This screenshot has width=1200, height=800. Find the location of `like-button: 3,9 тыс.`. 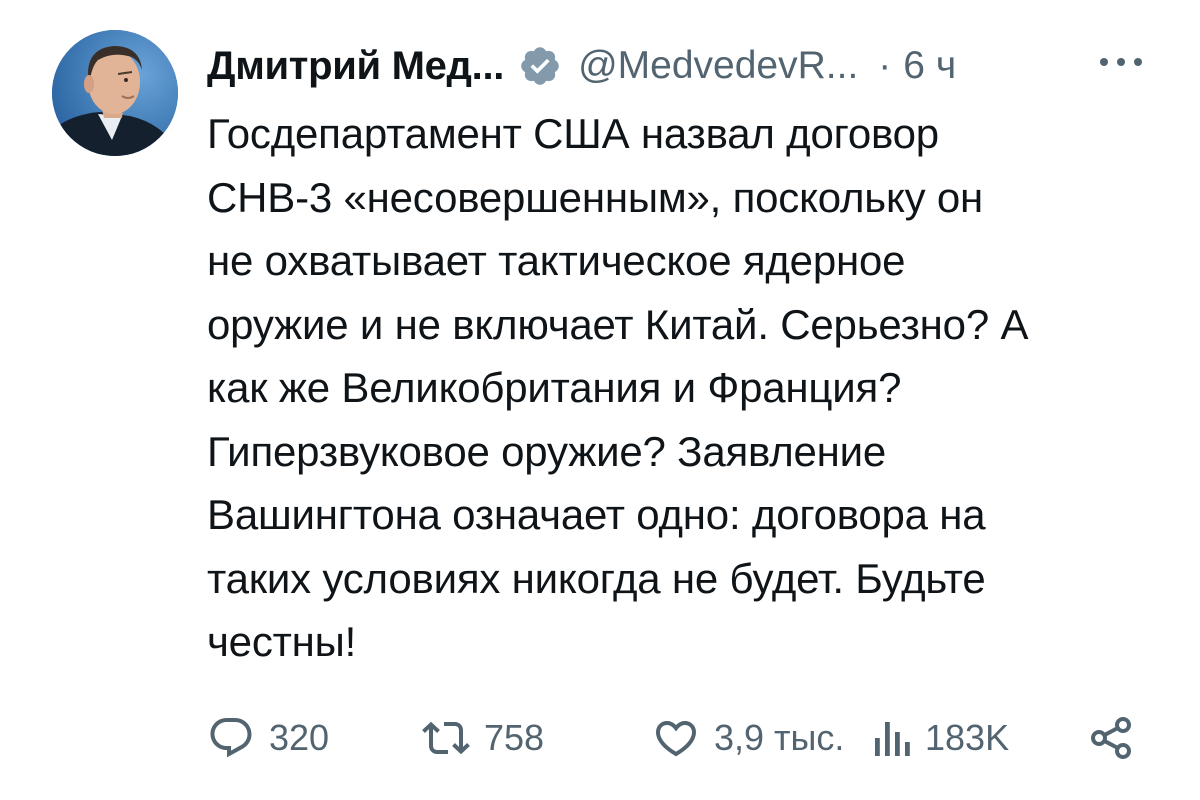

like-button: 3,9 тыс. is located at coordinates (748, 738).